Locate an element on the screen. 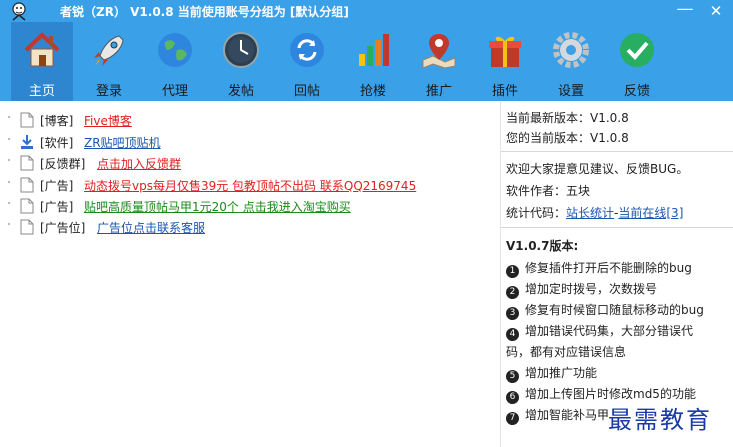  number-badge: 4 is located at coordinates (512, 334).